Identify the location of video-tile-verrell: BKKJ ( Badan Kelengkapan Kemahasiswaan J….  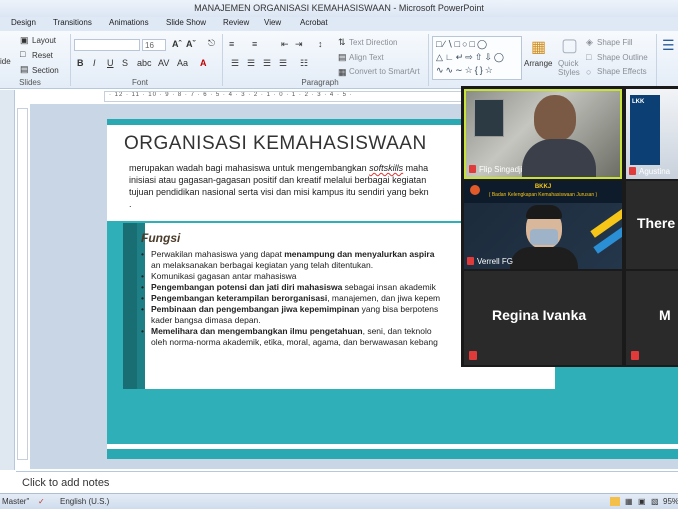
(543, 225).